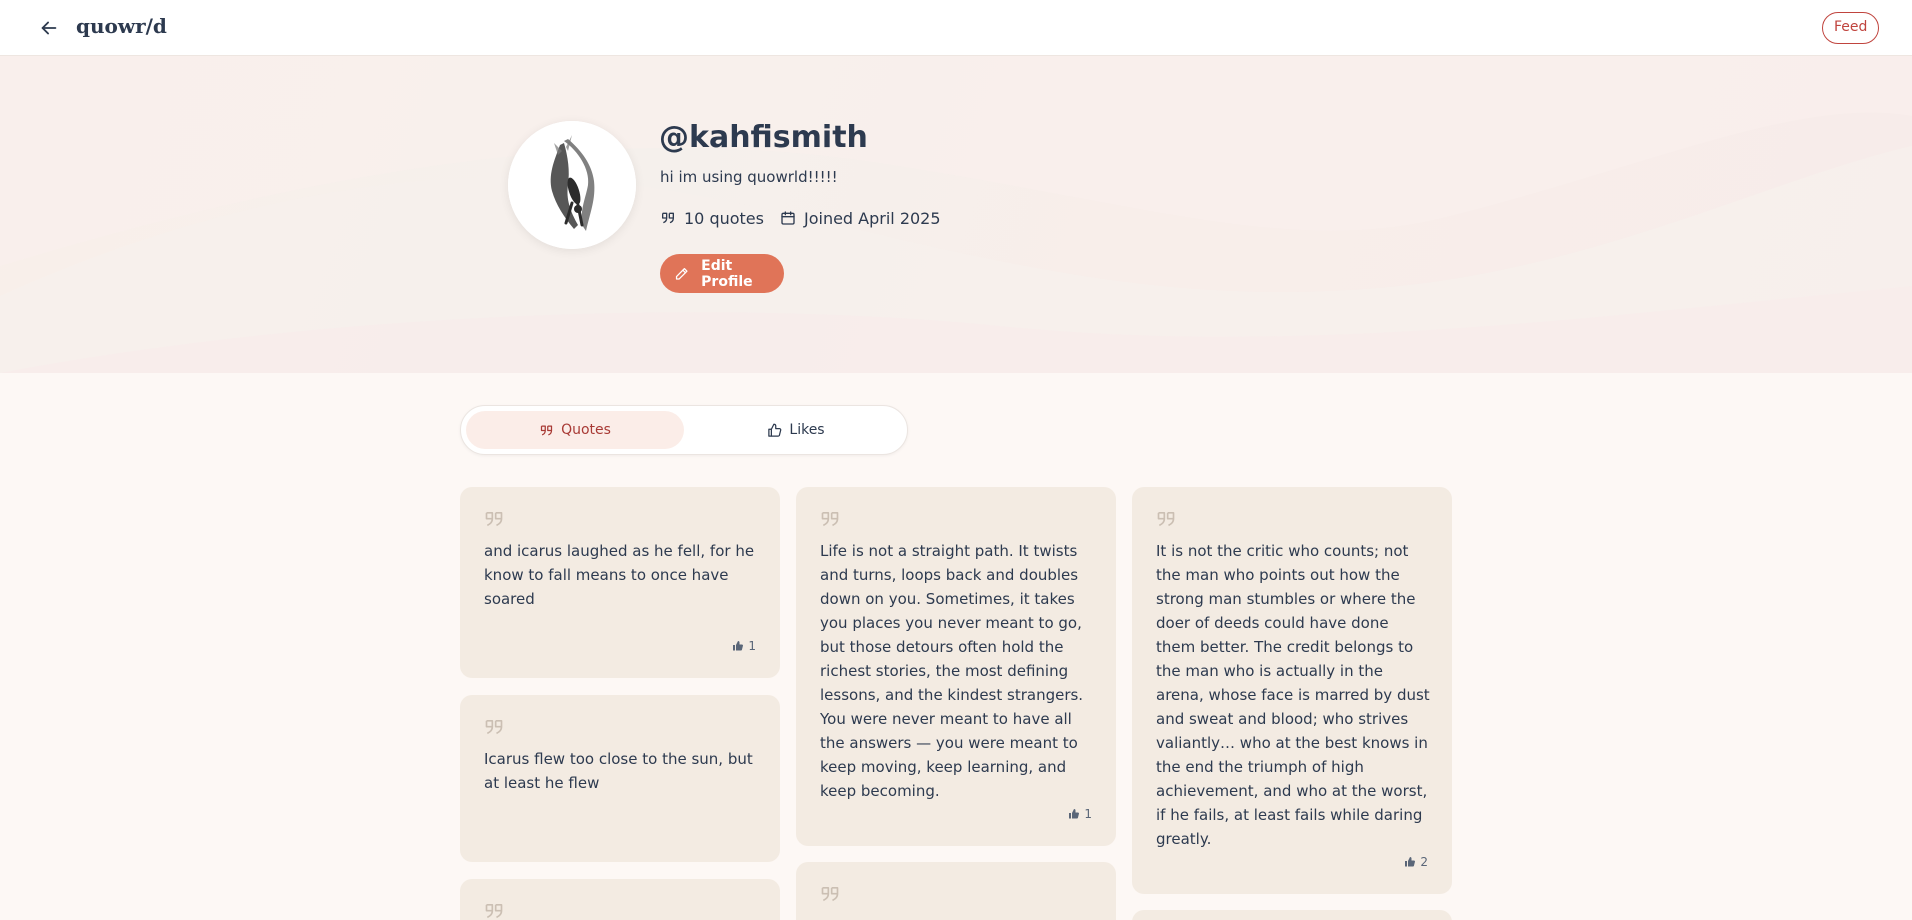 This screenshot has width=1912, height=920. Describe the element at coordinates (681, 273) in the screenshot. I see `pencil-icon` at that location.